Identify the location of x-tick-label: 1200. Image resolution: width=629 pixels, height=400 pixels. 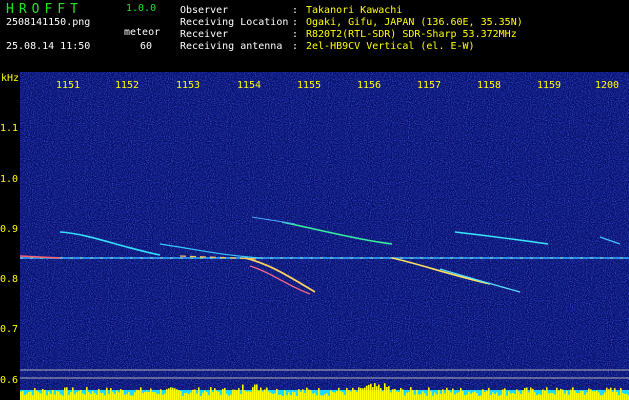
(607, 85).